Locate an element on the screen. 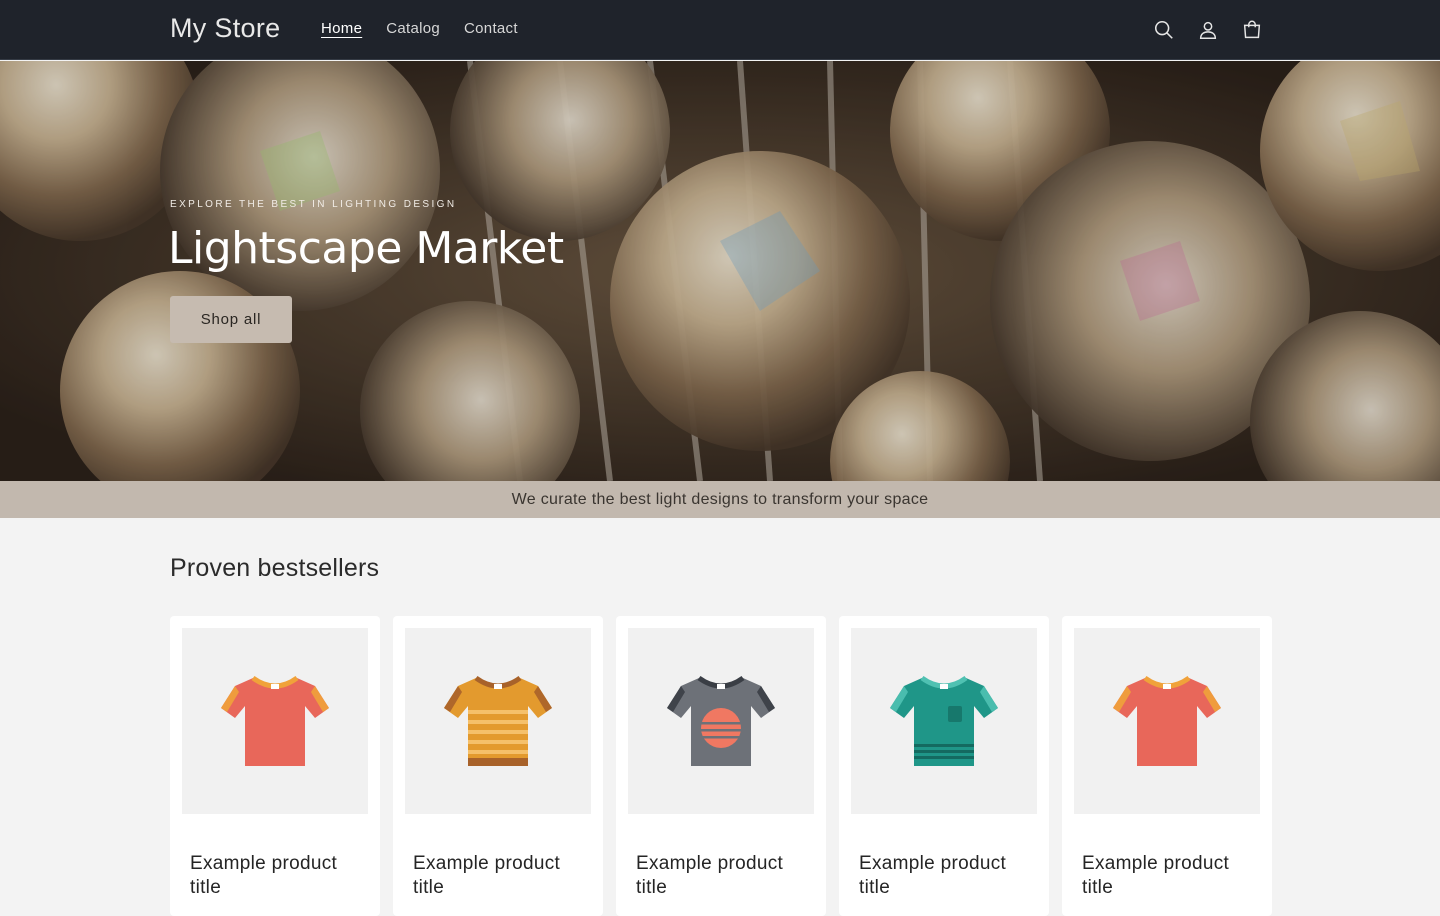  search-icon is located at coordinates (1164, 30).